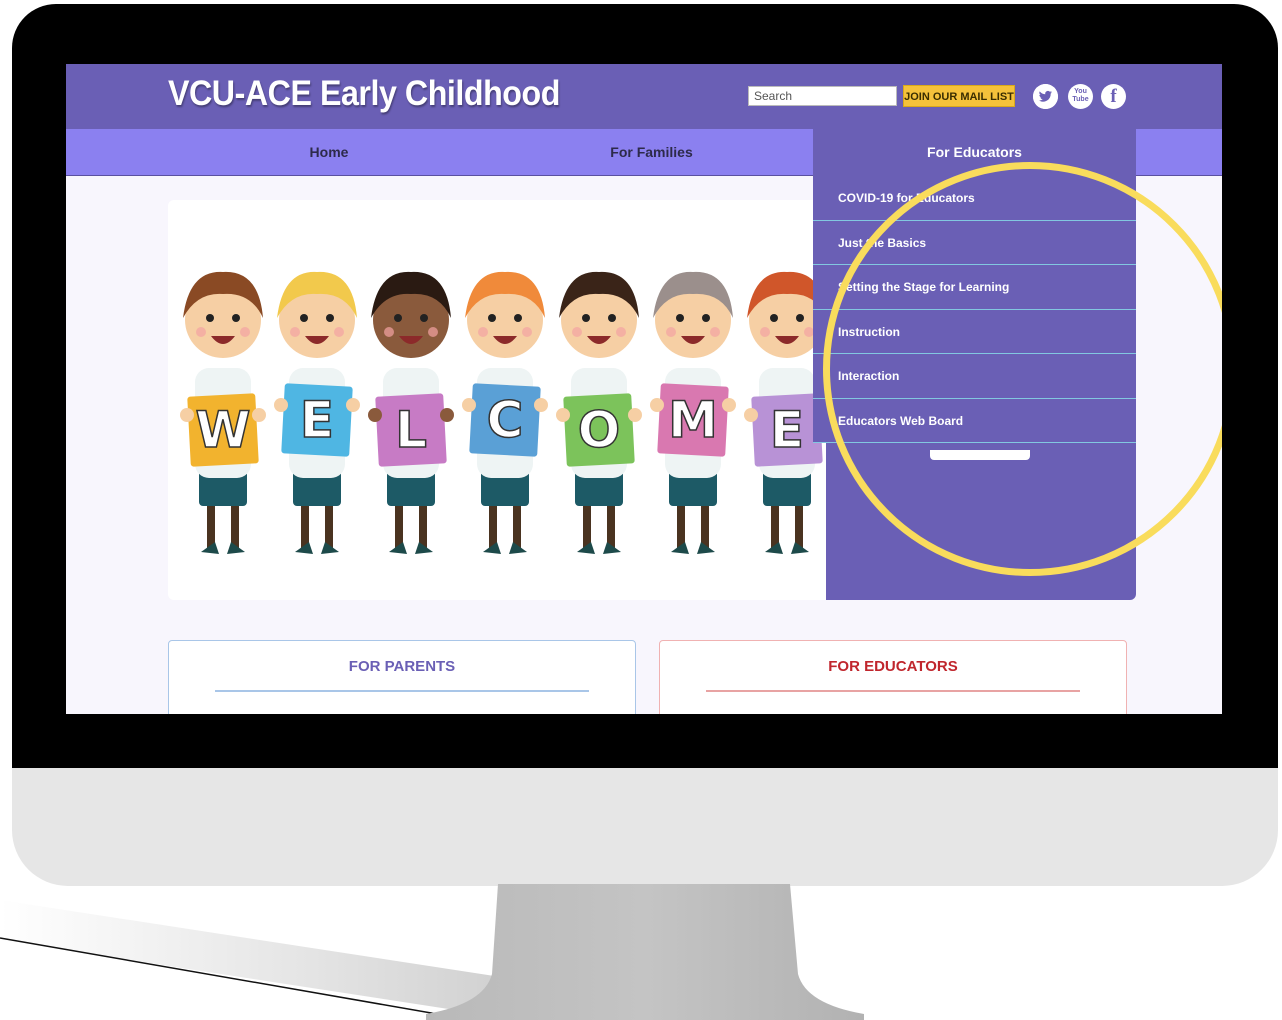 The image size is (1282, 1020). What do you see at coordinates (959, 96) in the screenshot?
I see `join-mail-list-button: JOIN OUR MAIL LIST` at bounding box center [959, 96].